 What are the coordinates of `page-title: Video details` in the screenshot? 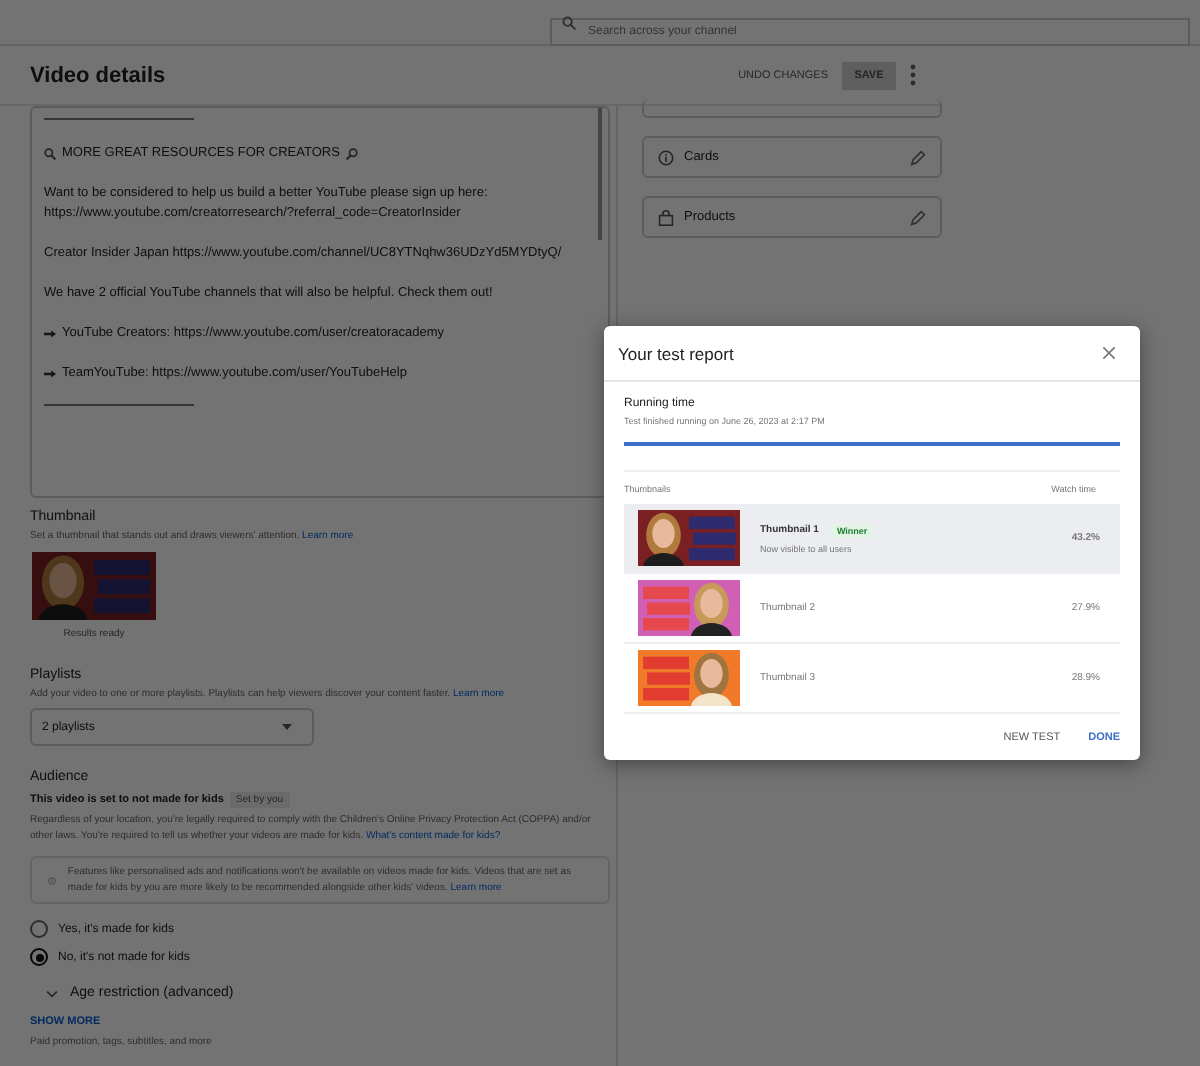 It's located at (98, 75).